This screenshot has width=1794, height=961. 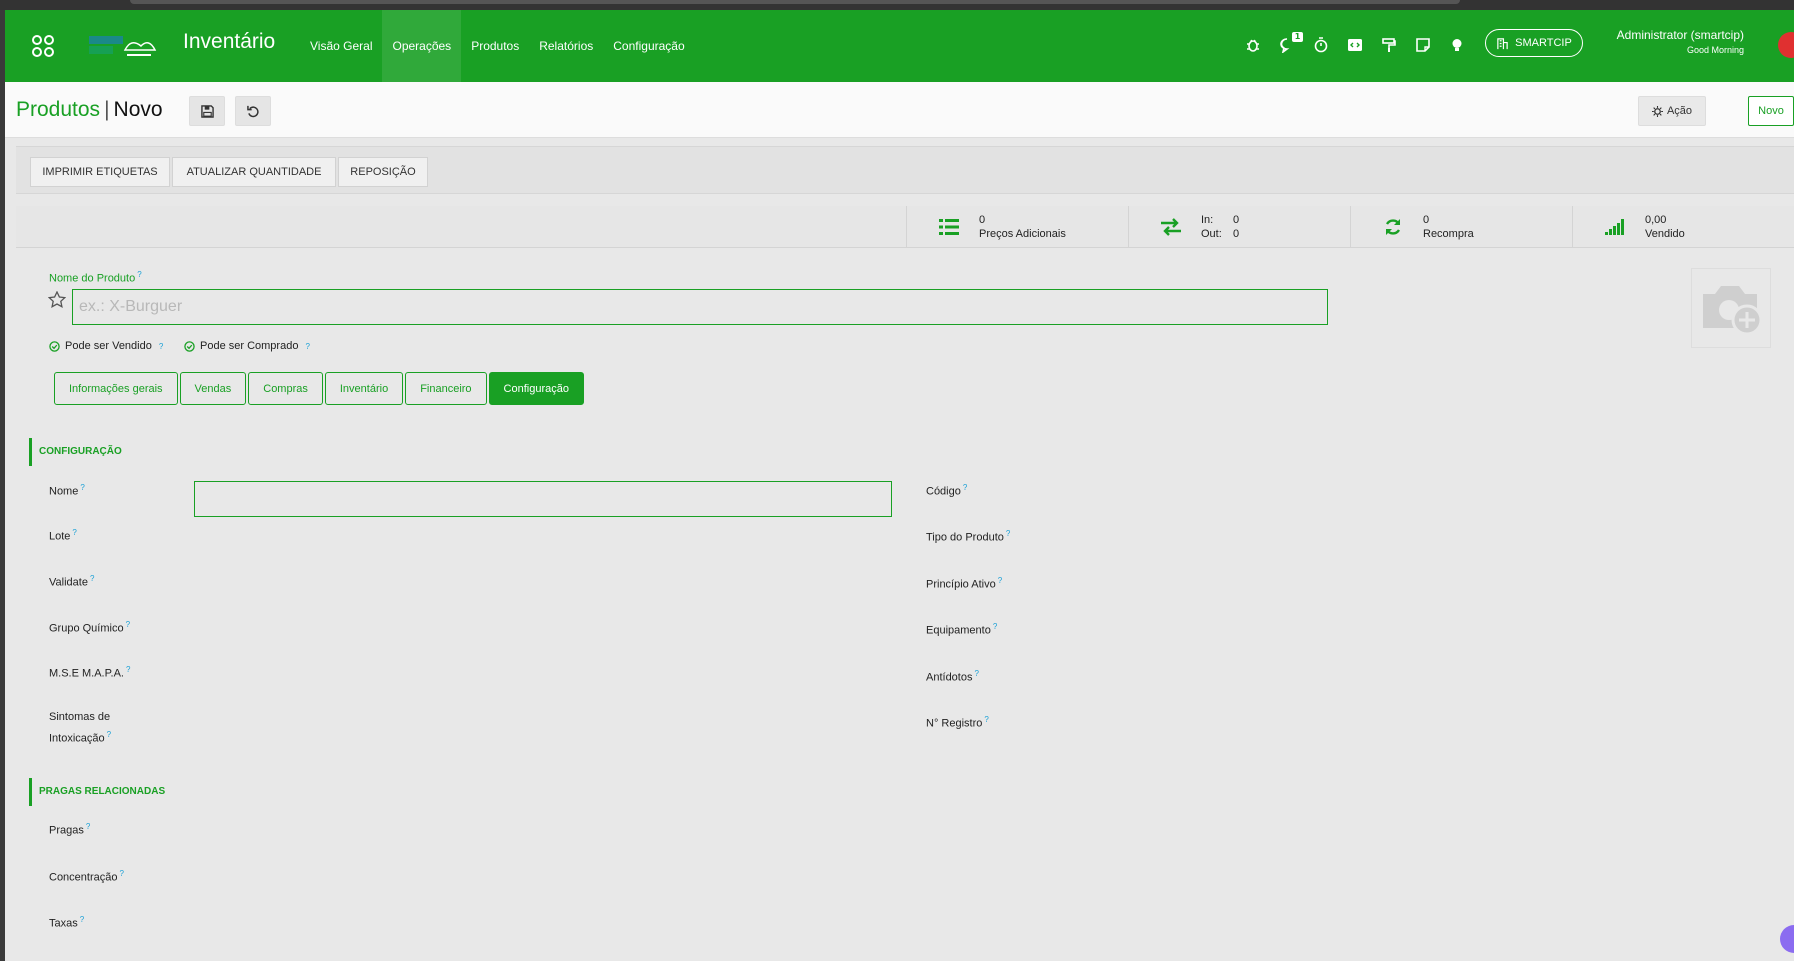 What do you see at coordinates (383, 172) in the screenshot?
I see `replenish-button: REPOSIÇÃO` at bounding box center [383, 172].